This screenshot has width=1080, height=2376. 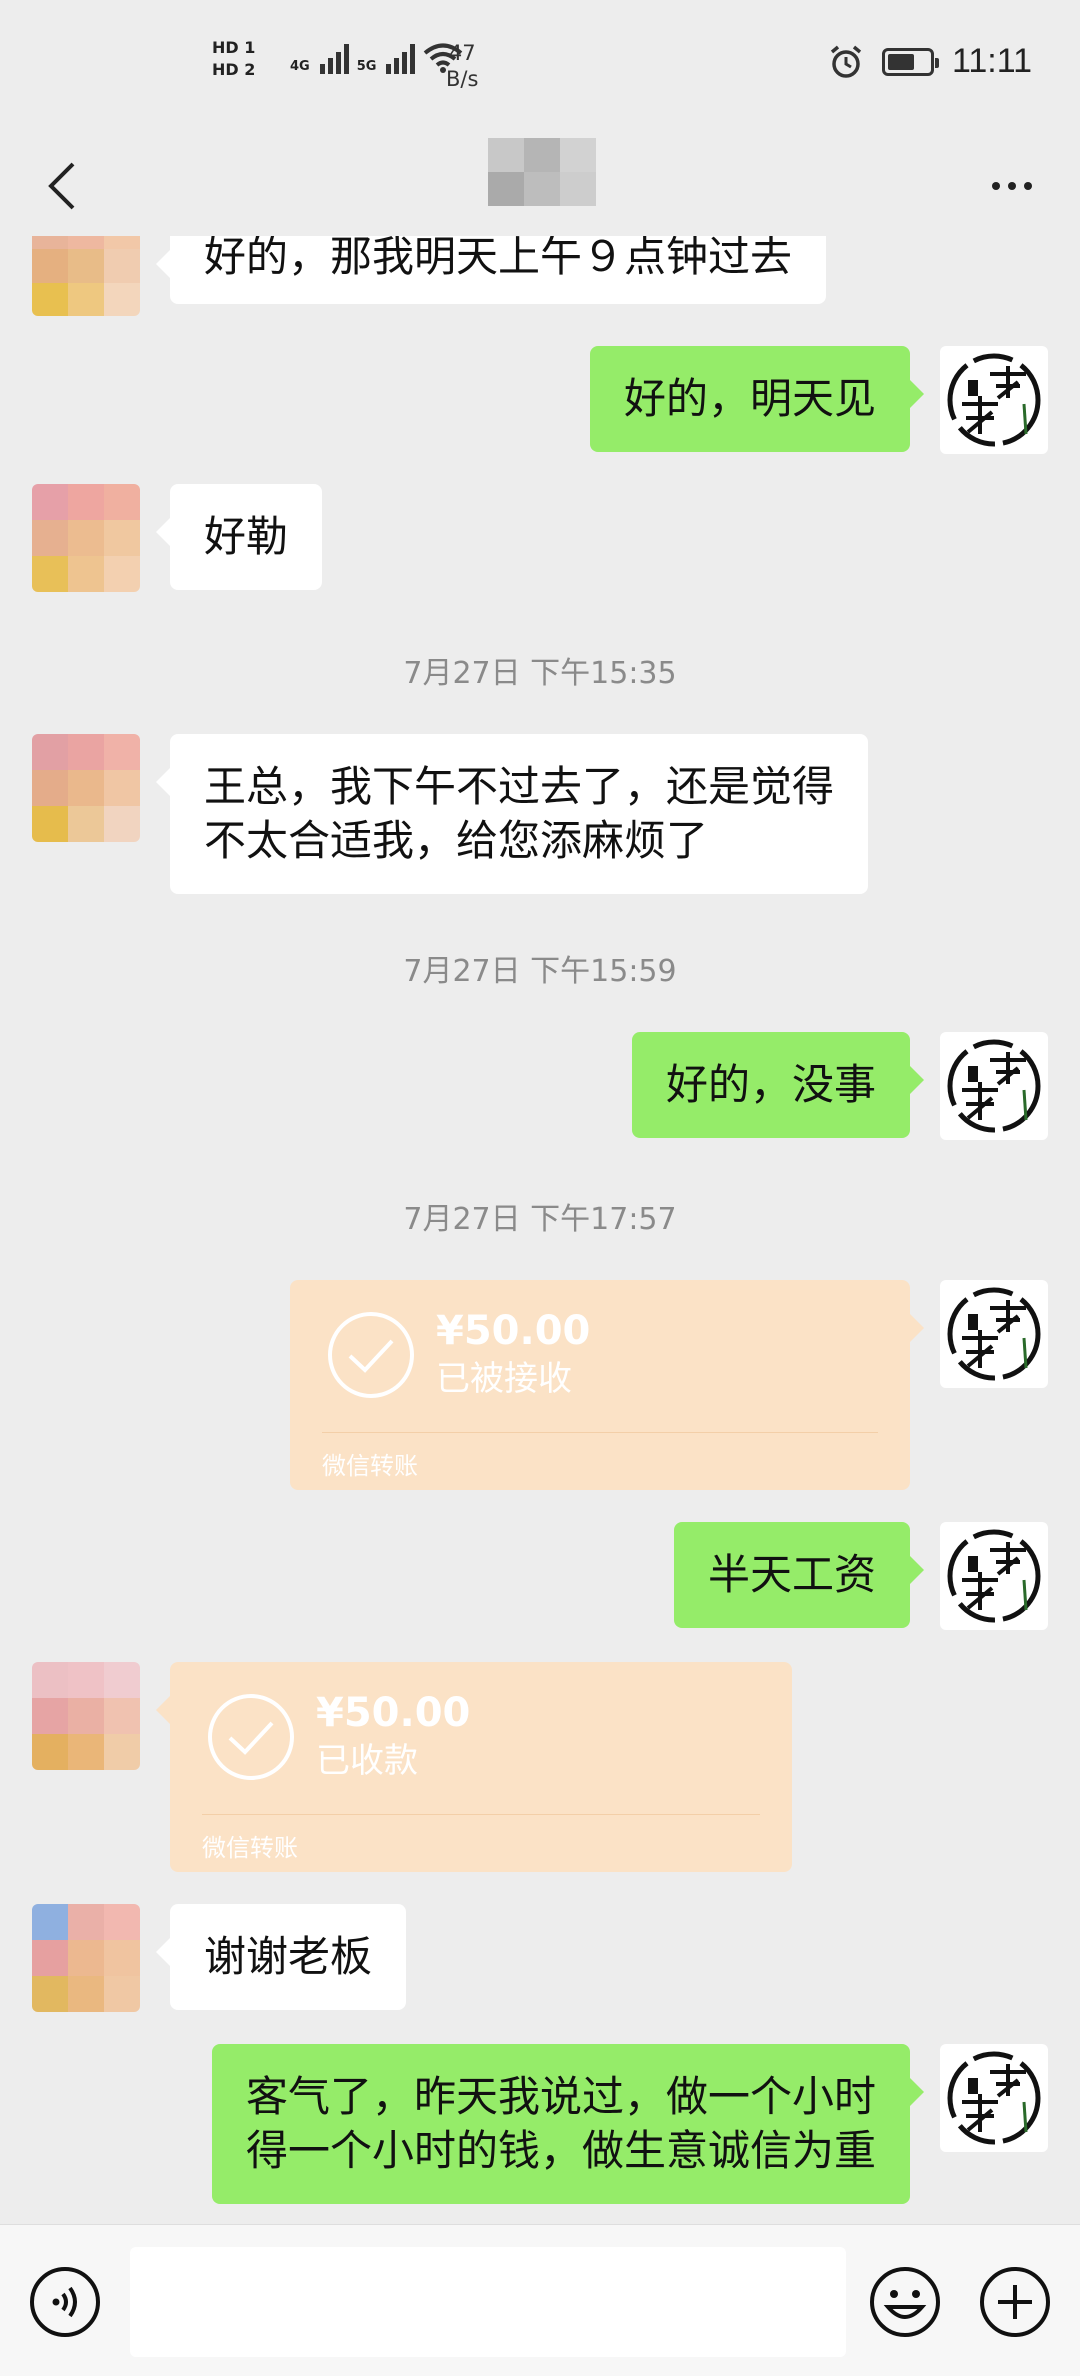 I want to click on battery-icon, so click(x=910, y=61).